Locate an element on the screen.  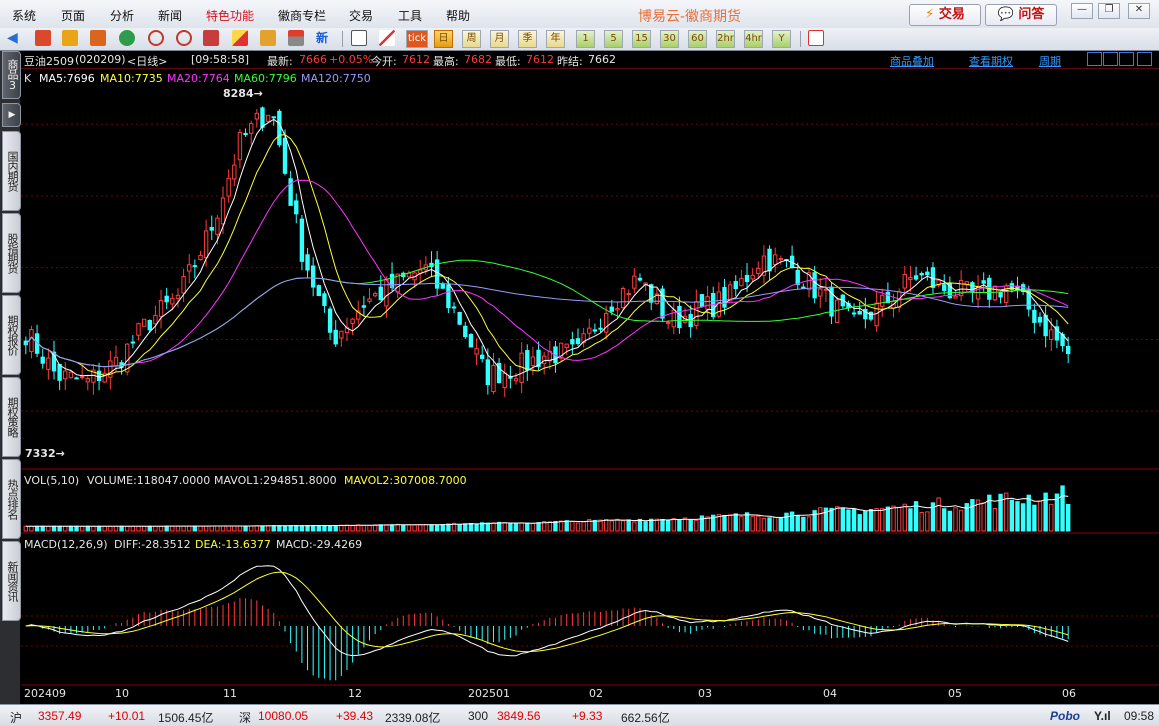
period-link: 周期 is located at coordinates (1050, 61).